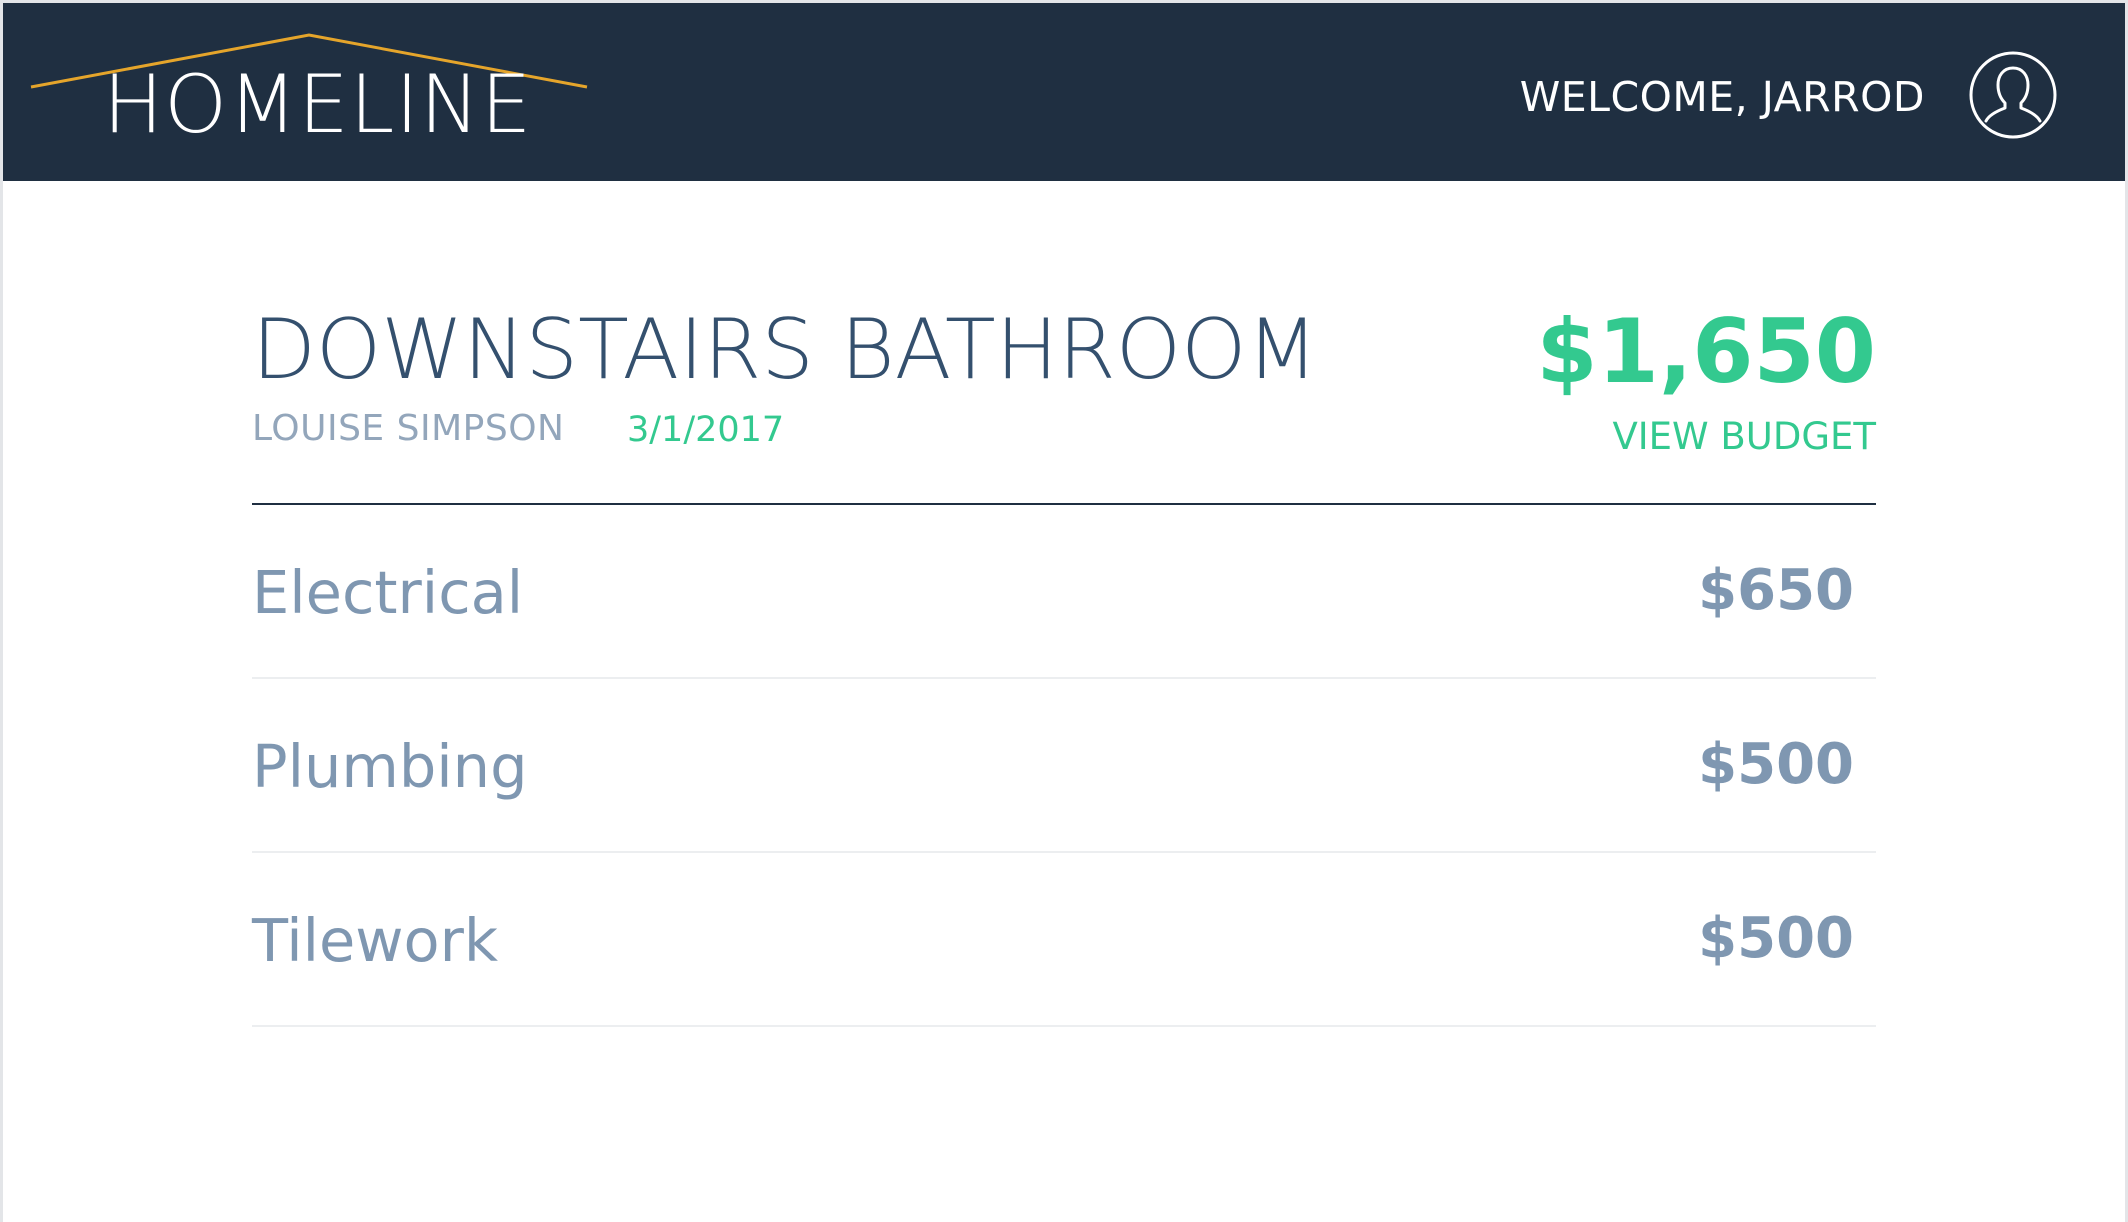 The width and height of the screenshot is (2128, 1222). I want to click on user-avatar-icon, so click(2013, 95).